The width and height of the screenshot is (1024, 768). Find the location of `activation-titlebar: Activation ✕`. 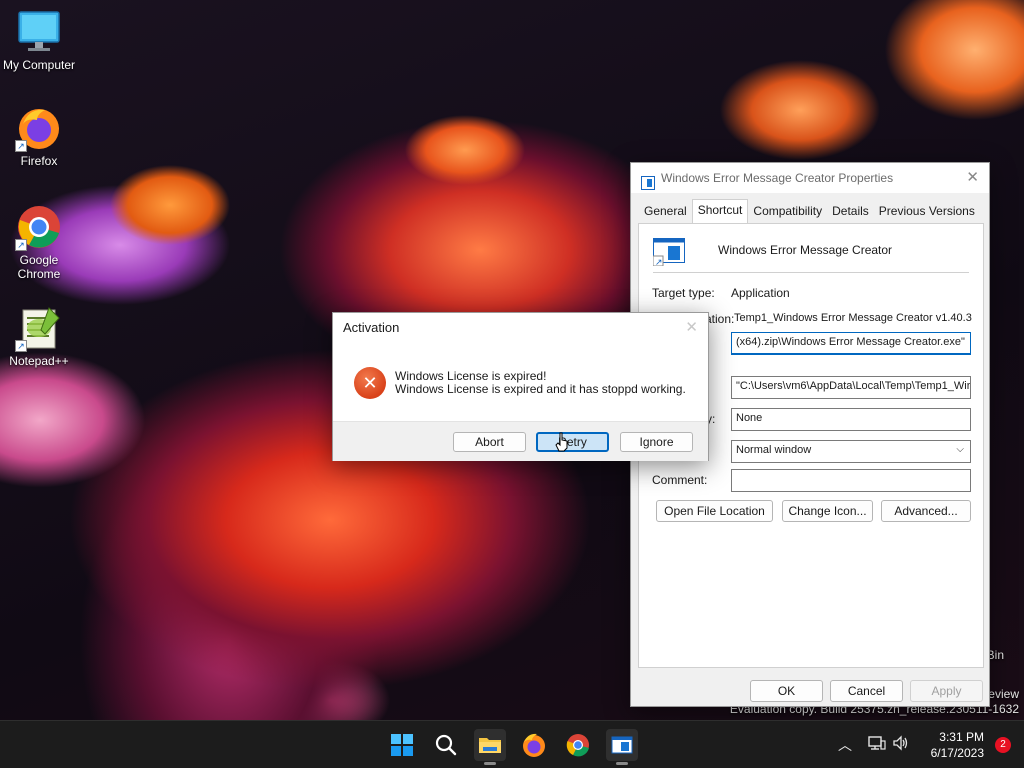

activation-titlebar: Activation ✕ is located at coordinates (520, 328).